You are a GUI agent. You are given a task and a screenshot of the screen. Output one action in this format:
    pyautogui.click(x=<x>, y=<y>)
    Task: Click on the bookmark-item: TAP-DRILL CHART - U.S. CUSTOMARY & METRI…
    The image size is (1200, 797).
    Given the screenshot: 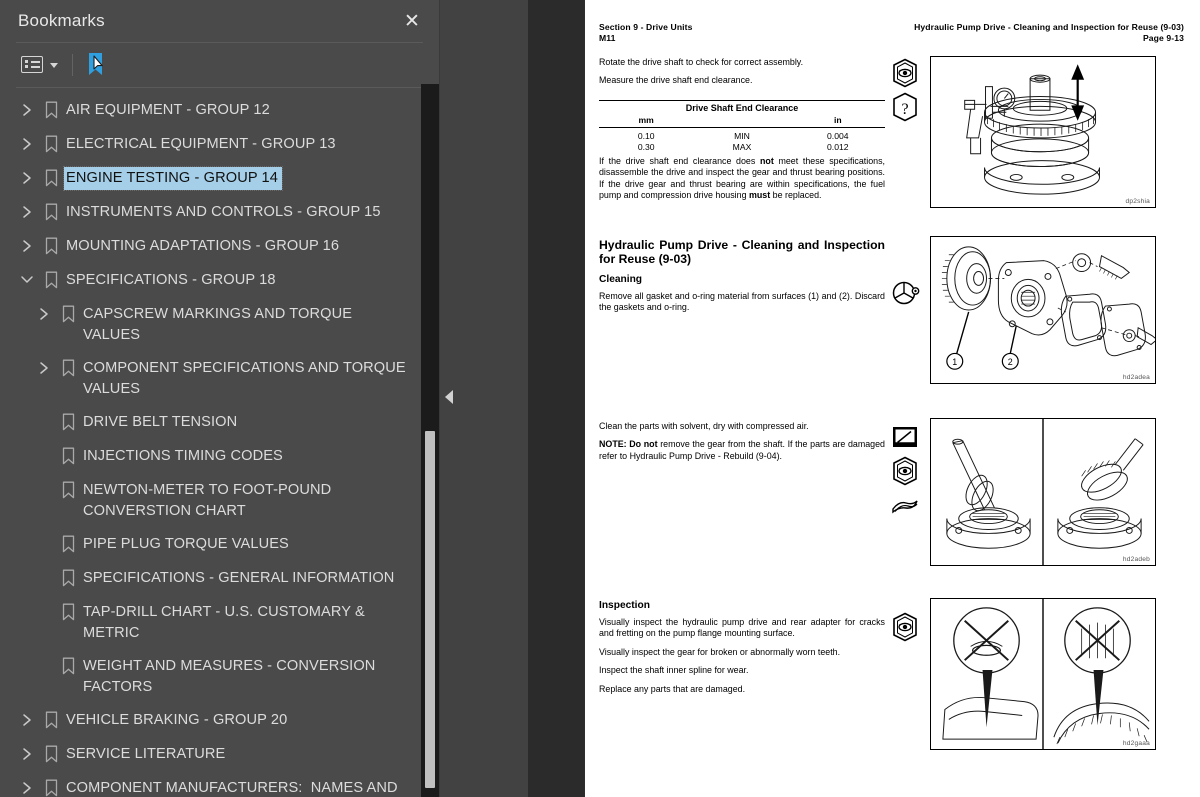 What is the action you would take?
    pyautogui.click(x=208, y=623)
    